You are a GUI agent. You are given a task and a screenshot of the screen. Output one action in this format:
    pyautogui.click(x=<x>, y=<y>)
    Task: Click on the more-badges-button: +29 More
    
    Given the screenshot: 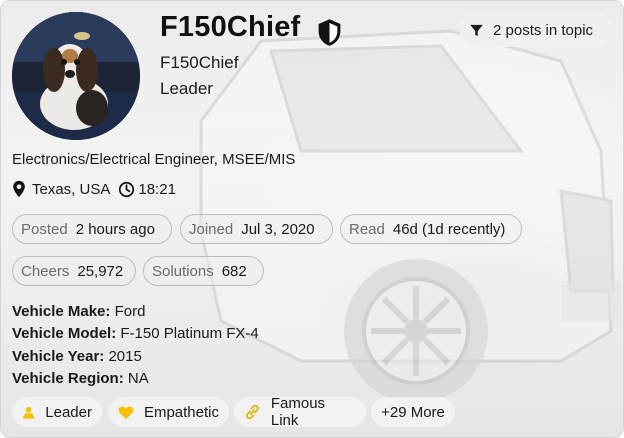 What is the action you would take?
    pyautogui.click(x=413, y=412)
    